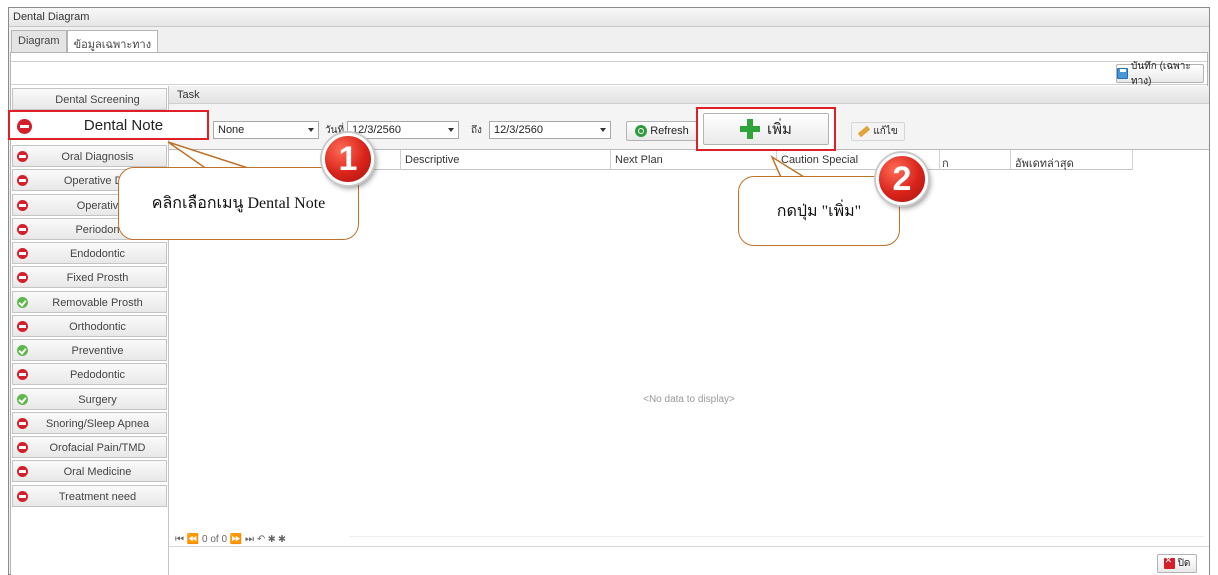  Describe the element at coordinates (750, 129) in the screenshot. I see `plus-icon` at that location.